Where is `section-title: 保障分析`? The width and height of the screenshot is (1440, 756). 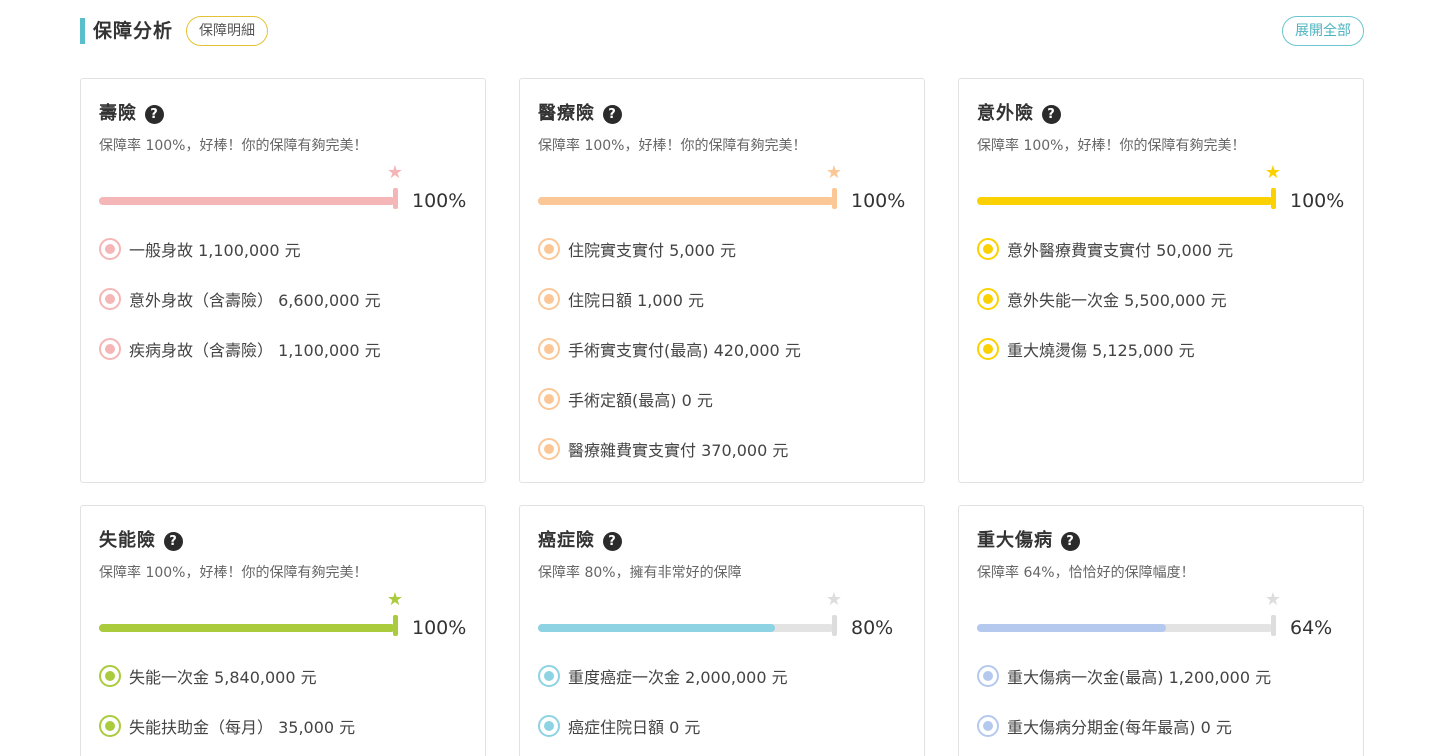
section-title: 保障分析 is located at coordinates (133, 31).